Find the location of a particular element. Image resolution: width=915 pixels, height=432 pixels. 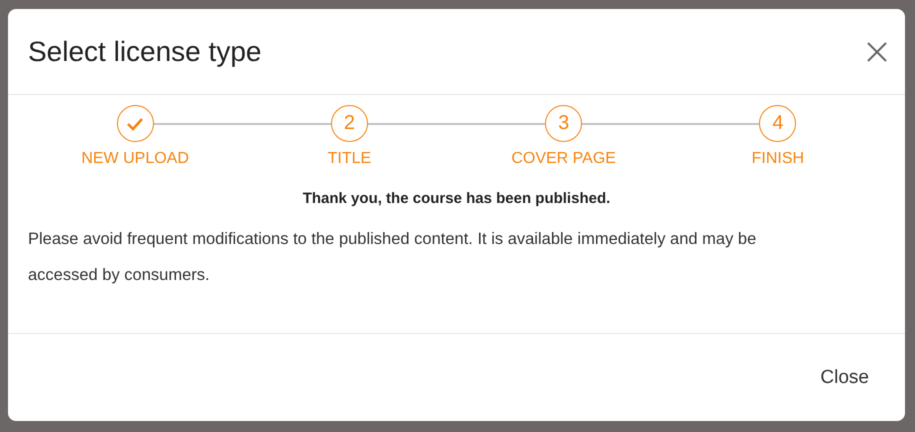

step-marker: 2 is located at coordinates (349, 123).